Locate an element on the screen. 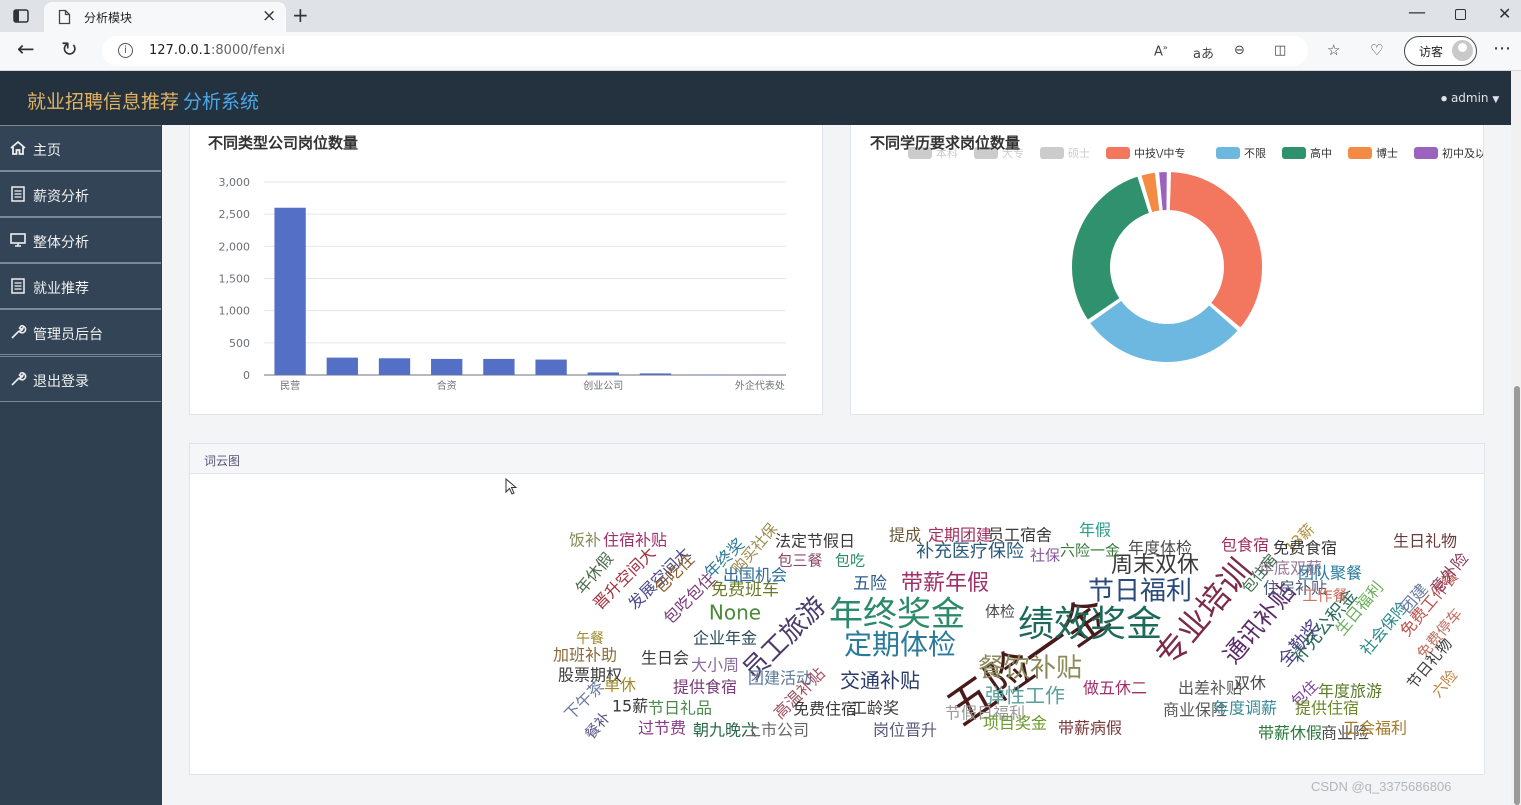 This screenshot has height=805, width=1521. cloud-word: 免费食宿 is located at coordinates (1305, 548).